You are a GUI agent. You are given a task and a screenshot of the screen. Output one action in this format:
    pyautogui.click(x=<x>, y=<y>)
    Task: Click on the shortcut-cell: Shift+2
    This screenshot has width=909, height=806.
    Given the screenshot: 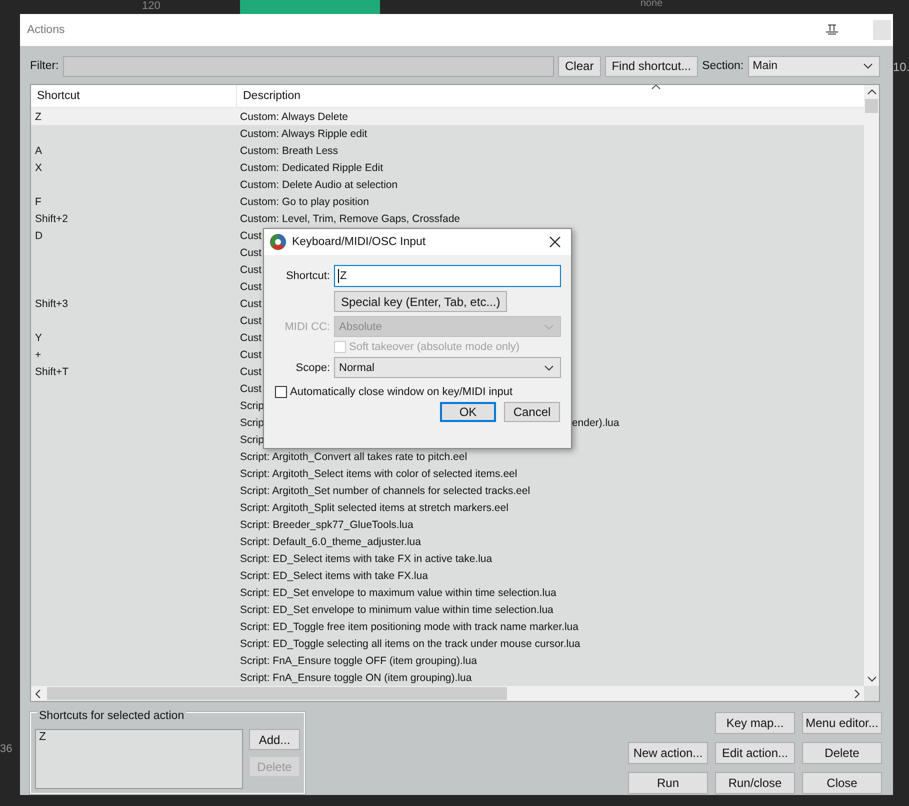 What is the action you would take?
    pyautogui.click(x=51, y=218)
    